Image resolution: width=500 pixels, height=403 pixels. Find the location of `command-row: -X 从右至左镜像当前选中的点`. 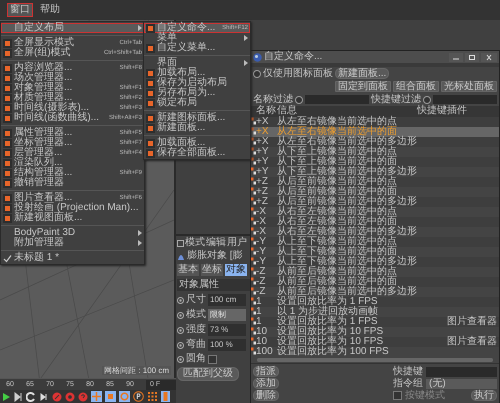

command-row: -X 从右至左镜像当前选中的点 is located at coordinates (375, 212).